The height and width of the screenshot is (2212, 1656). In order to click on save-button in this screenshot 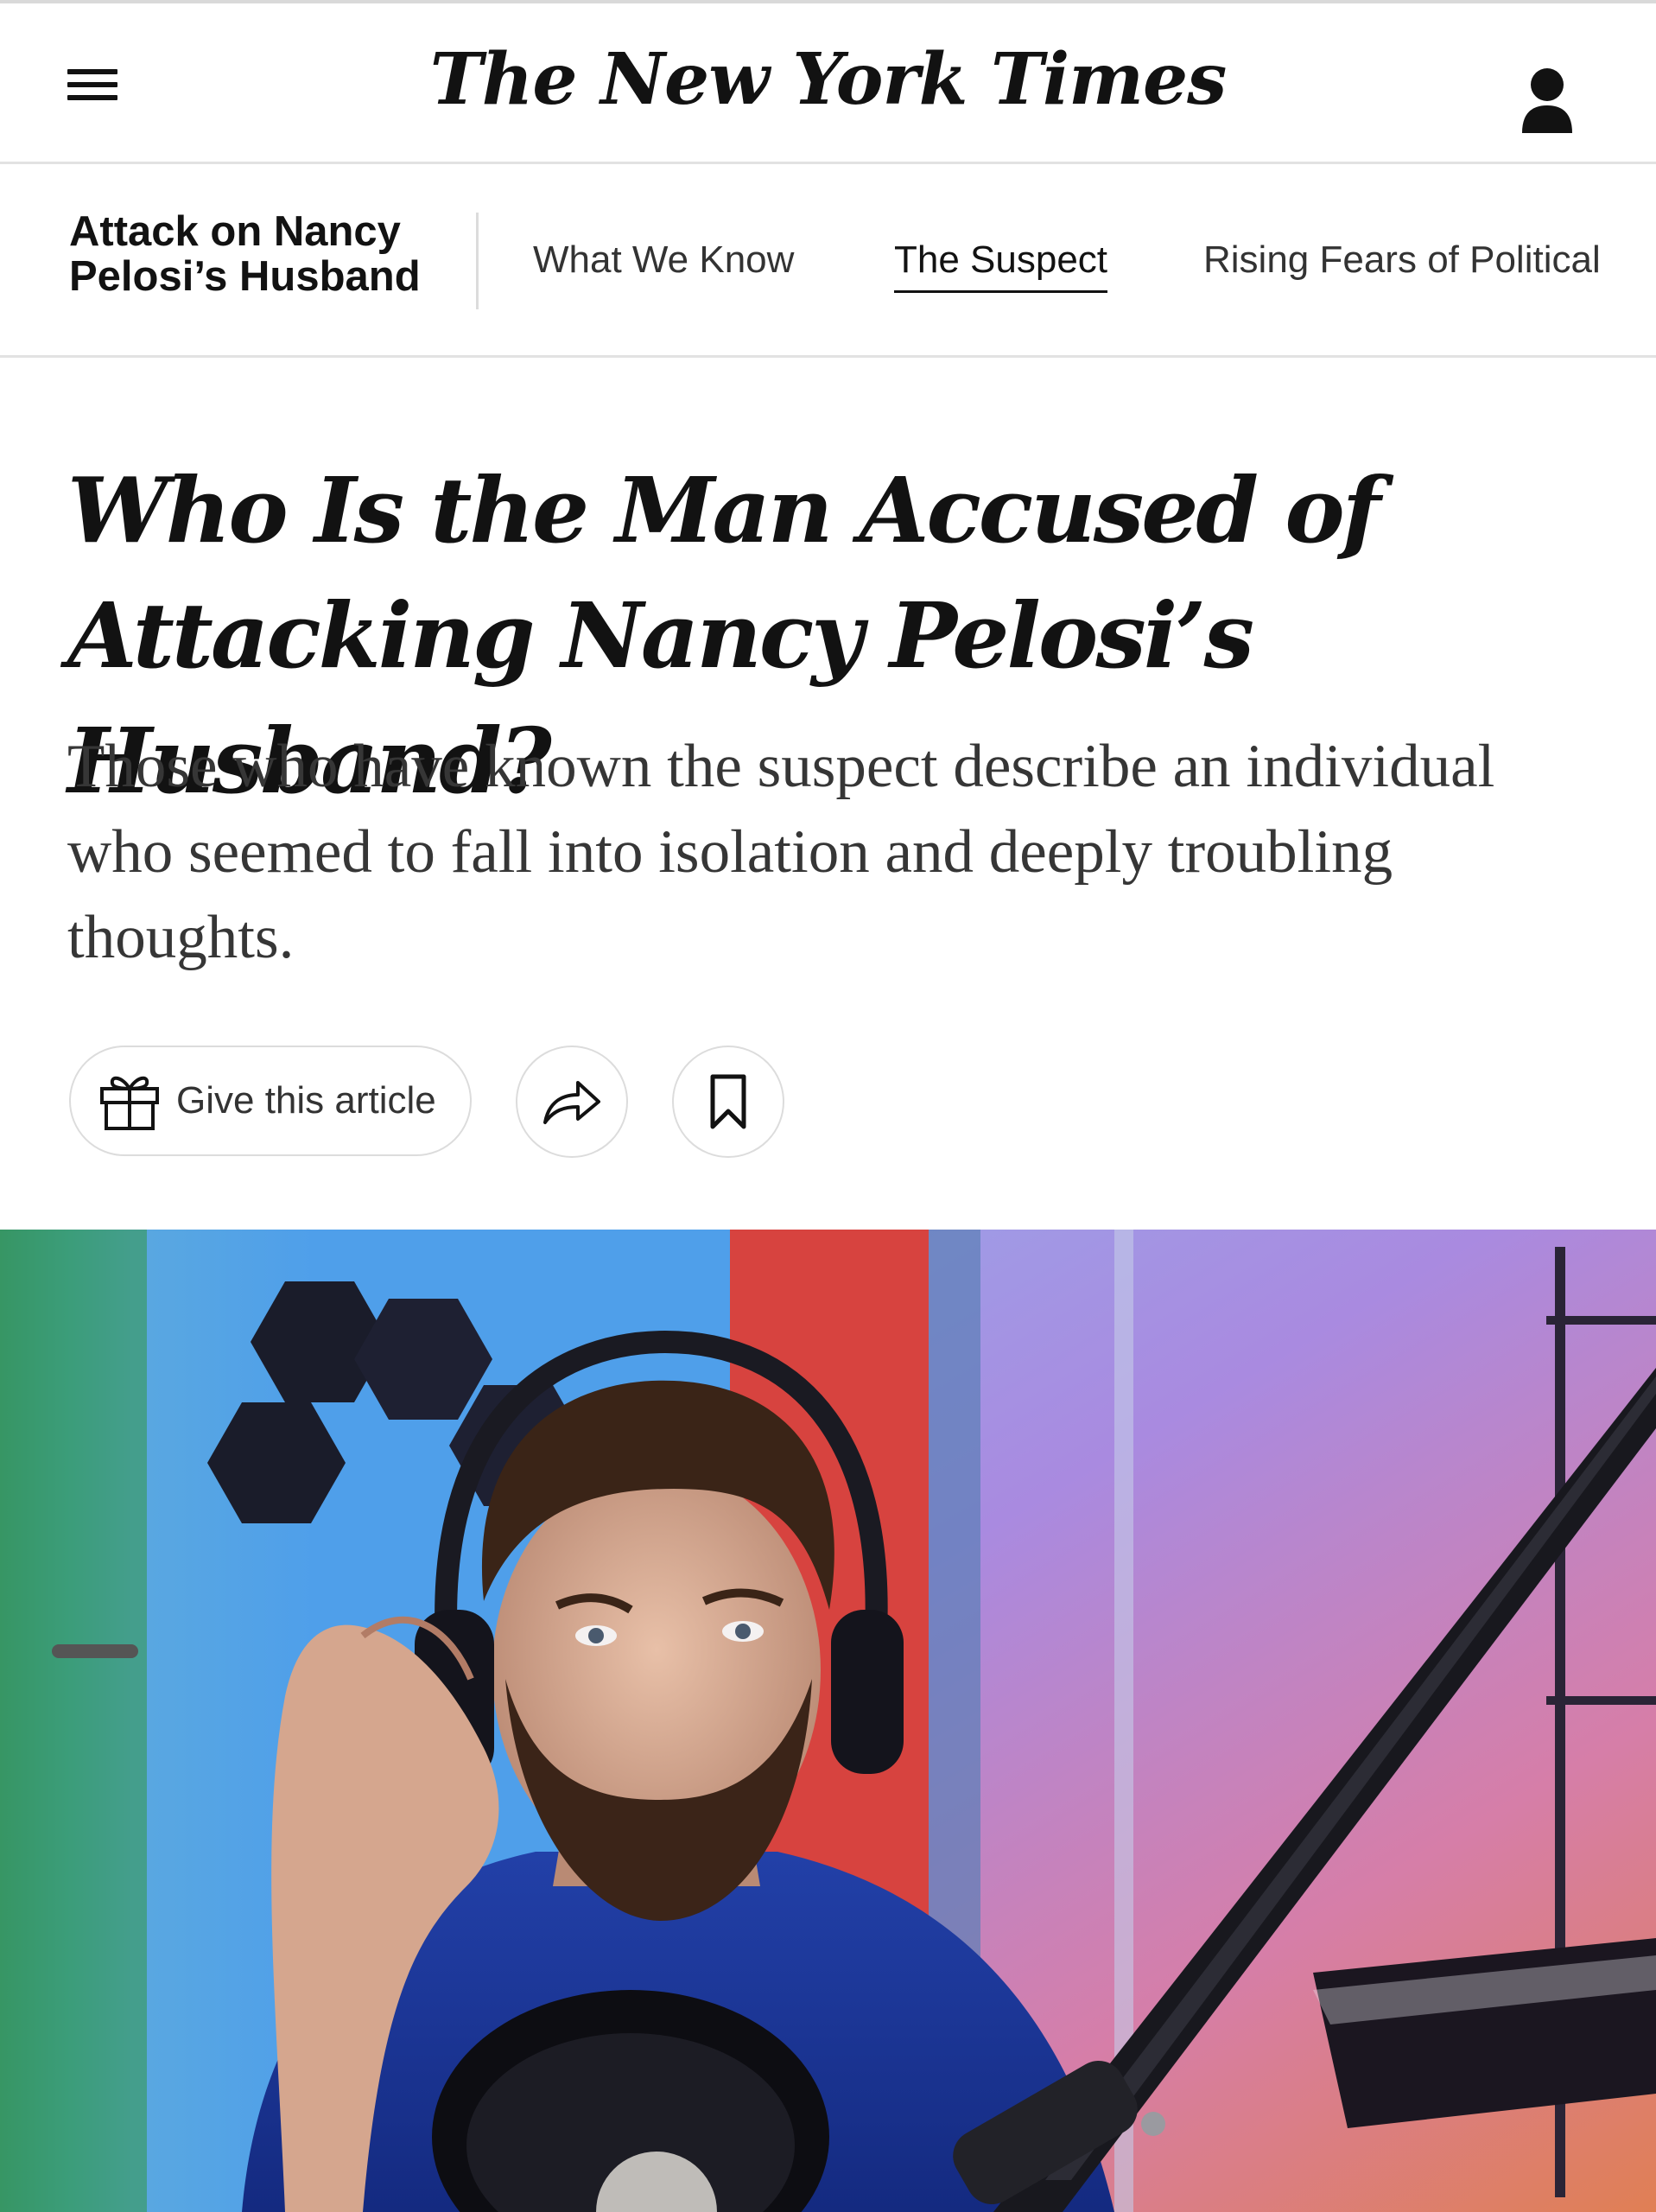, I will do `click(728, 1102)`.